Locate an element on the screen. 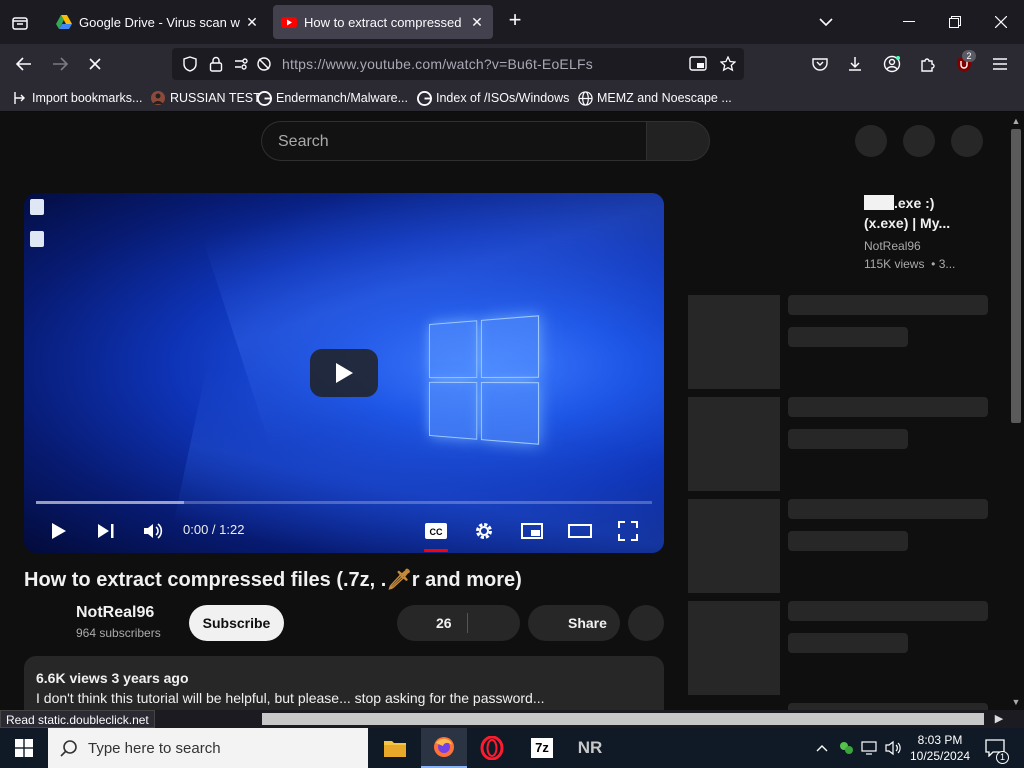 This screenshot has height=768, width=1024. tab-list-icon is located at coordinates (20, 23).